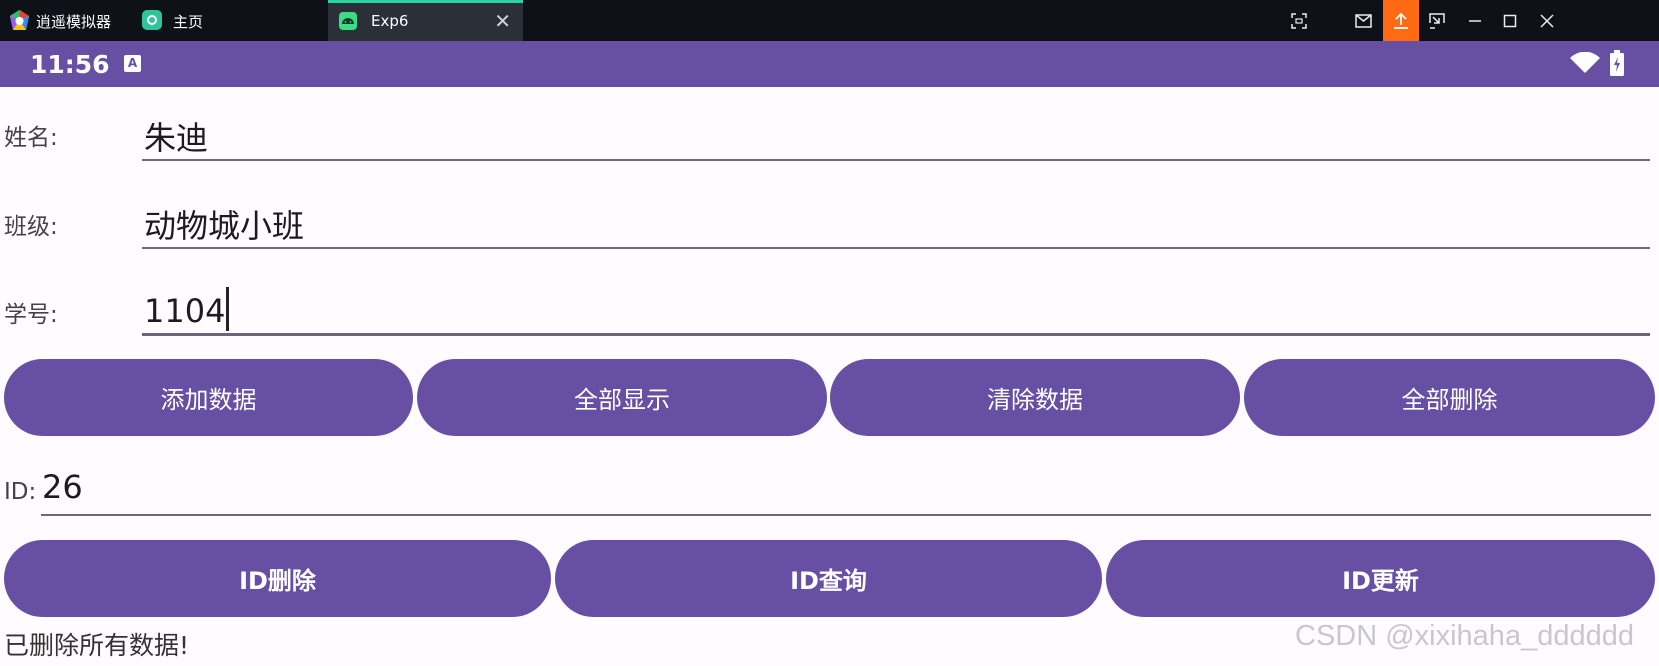 The height and width of the screenshot is (666, 1659). Describe the element at coordinates (829, 64) in the screenshot. I see `android-status-bar: 11:56 A` at that location.